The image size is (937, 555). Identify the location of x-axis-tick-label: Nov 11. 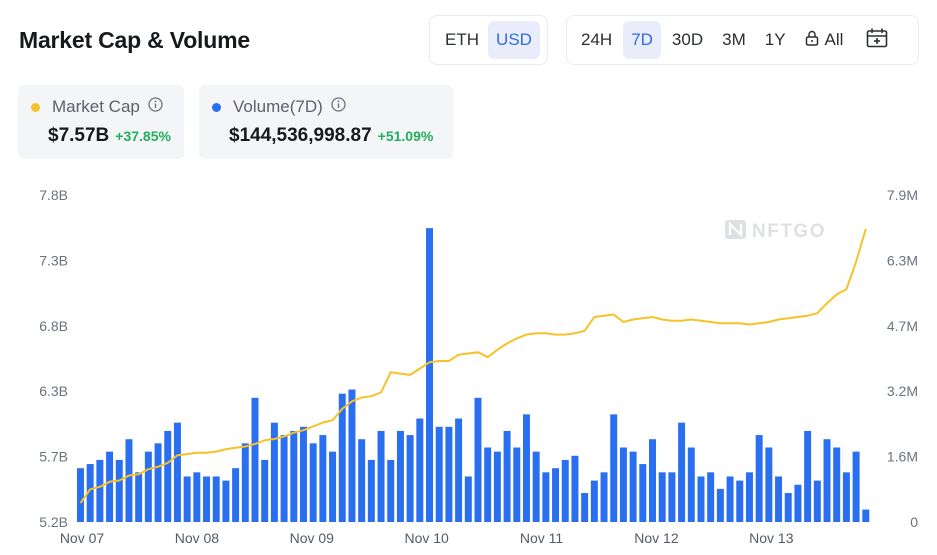
(542, 538).